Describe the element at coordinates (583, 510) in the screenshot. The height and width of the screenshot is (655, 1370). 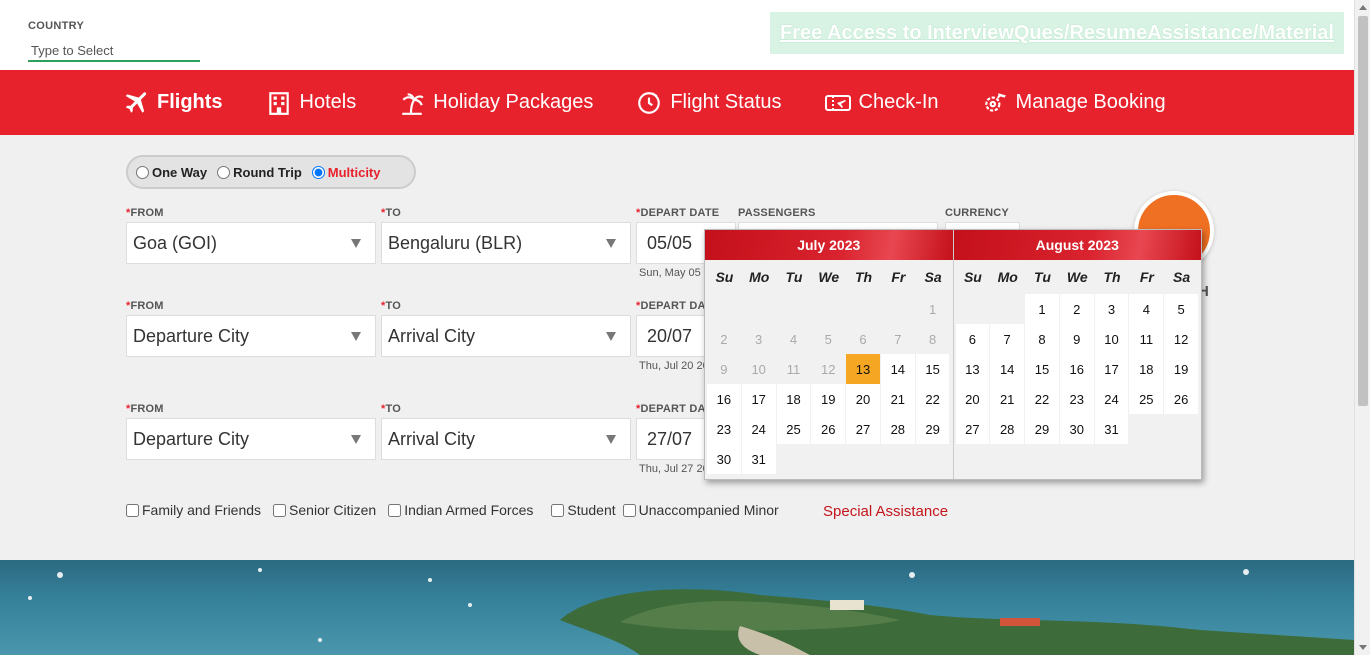
I see `checkbox-student: Student` at that location.